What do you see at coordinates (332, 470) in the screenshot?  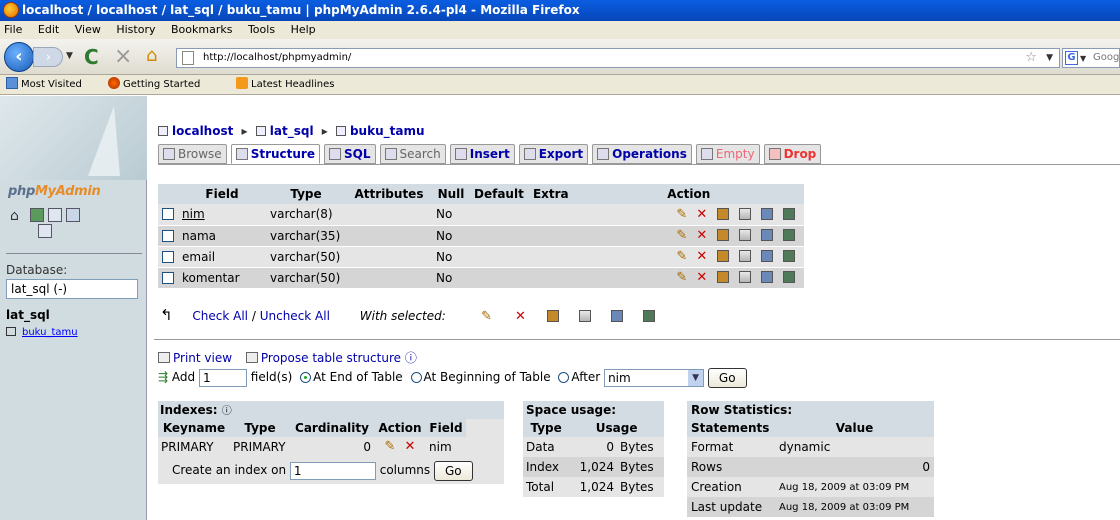 I see `index-columns-input: 1` at bounding box center [332, 470].